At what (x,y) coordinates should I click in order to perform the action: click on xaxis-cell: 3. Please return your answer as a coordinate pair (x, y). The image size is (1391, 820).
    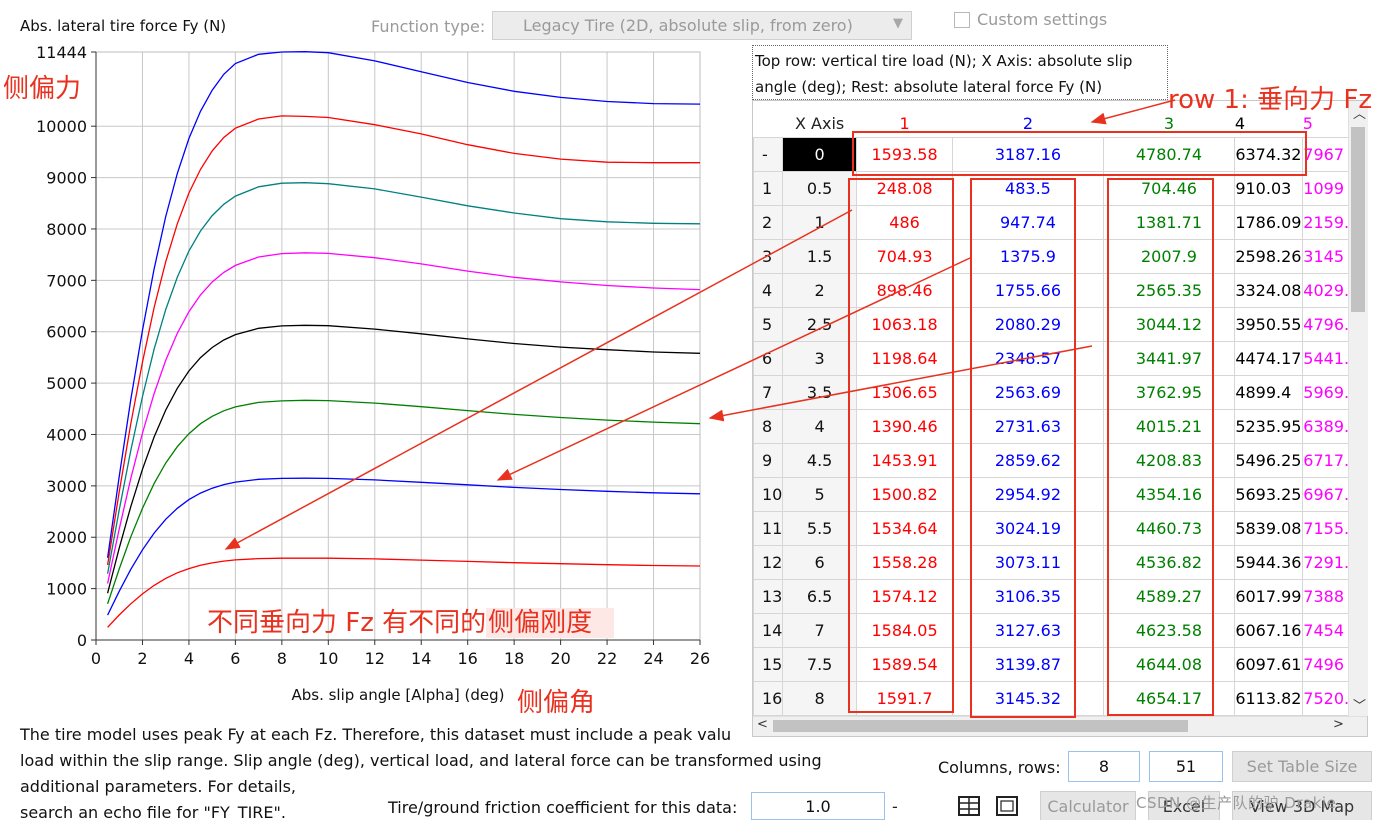
    Looking at the image, I should click on (819, 358).